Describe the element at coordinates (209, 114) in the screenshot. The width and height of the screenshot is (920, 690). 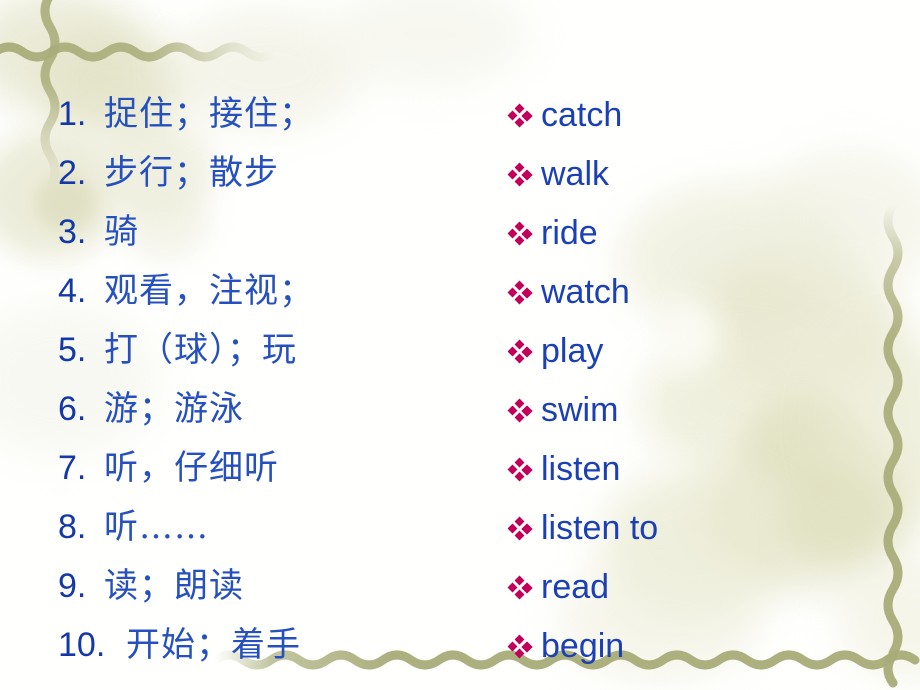
I see `list-item-text: 捉住；接住；` at that location.